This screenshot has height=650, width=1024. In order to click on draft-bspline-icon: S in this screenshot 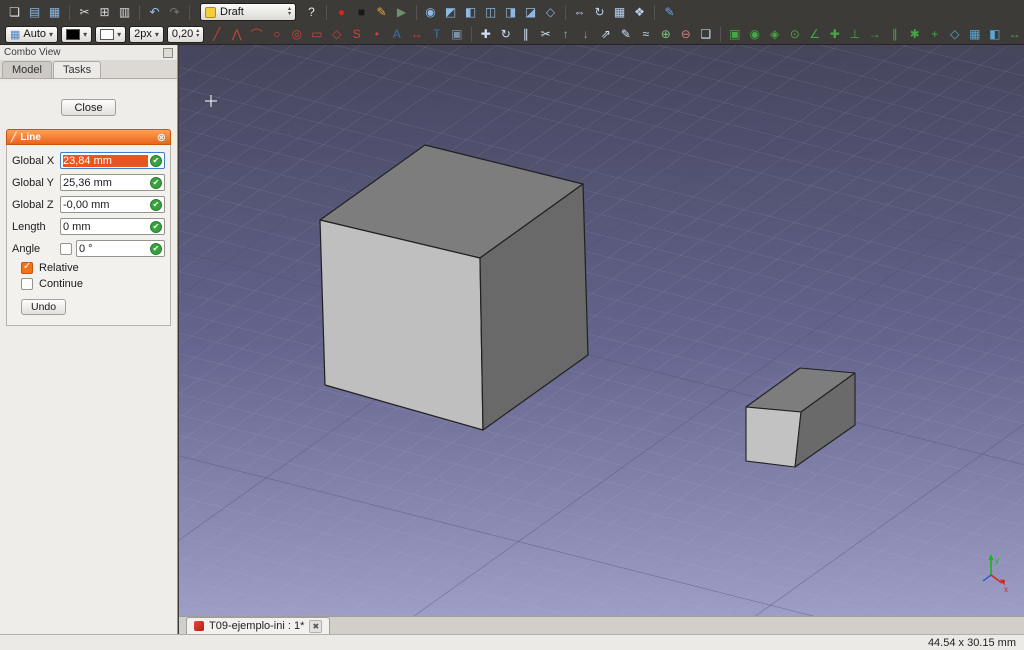, I will do `click(356, 34)`.